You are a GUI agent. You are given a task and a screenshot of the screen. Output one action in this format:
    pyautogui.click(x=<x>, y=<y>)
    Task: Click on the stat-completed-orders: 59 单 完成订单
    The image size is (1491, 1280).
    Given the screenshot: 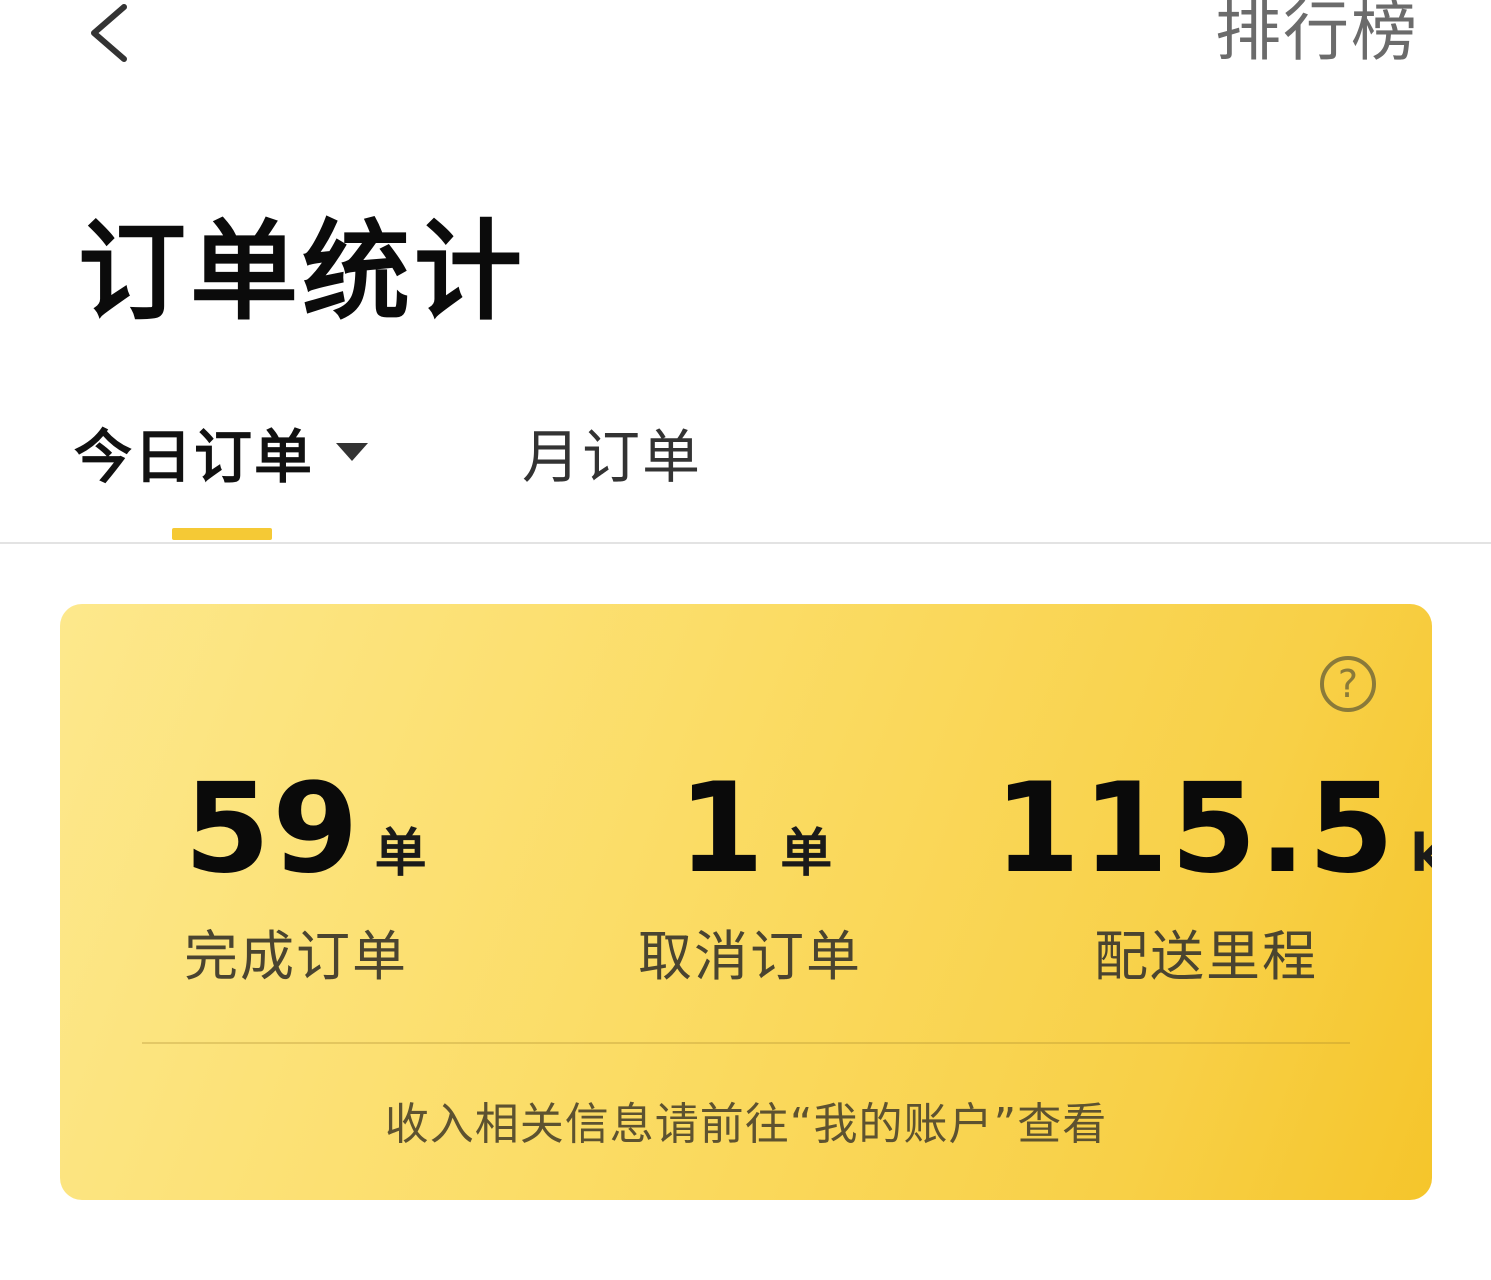 What is the action you would take?
    pyautogui.click(x=305, y=899)
    